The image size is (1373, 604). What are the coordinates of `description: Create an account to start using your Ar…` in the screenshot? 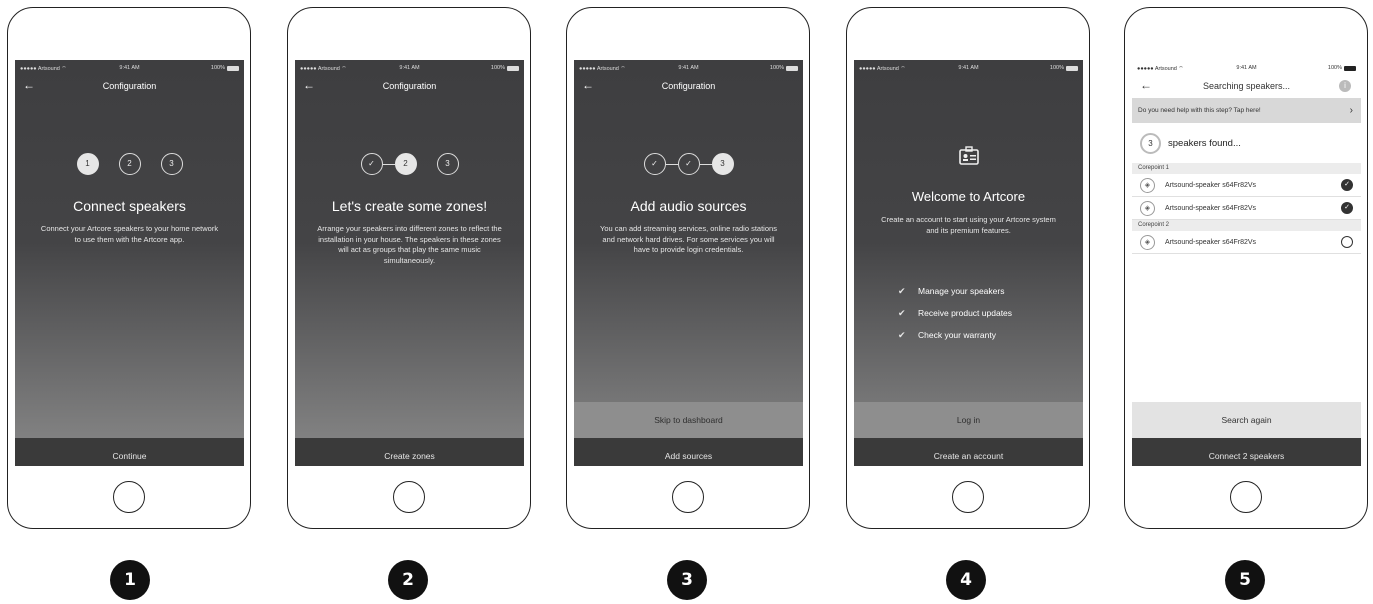 It's located at (968, 225).